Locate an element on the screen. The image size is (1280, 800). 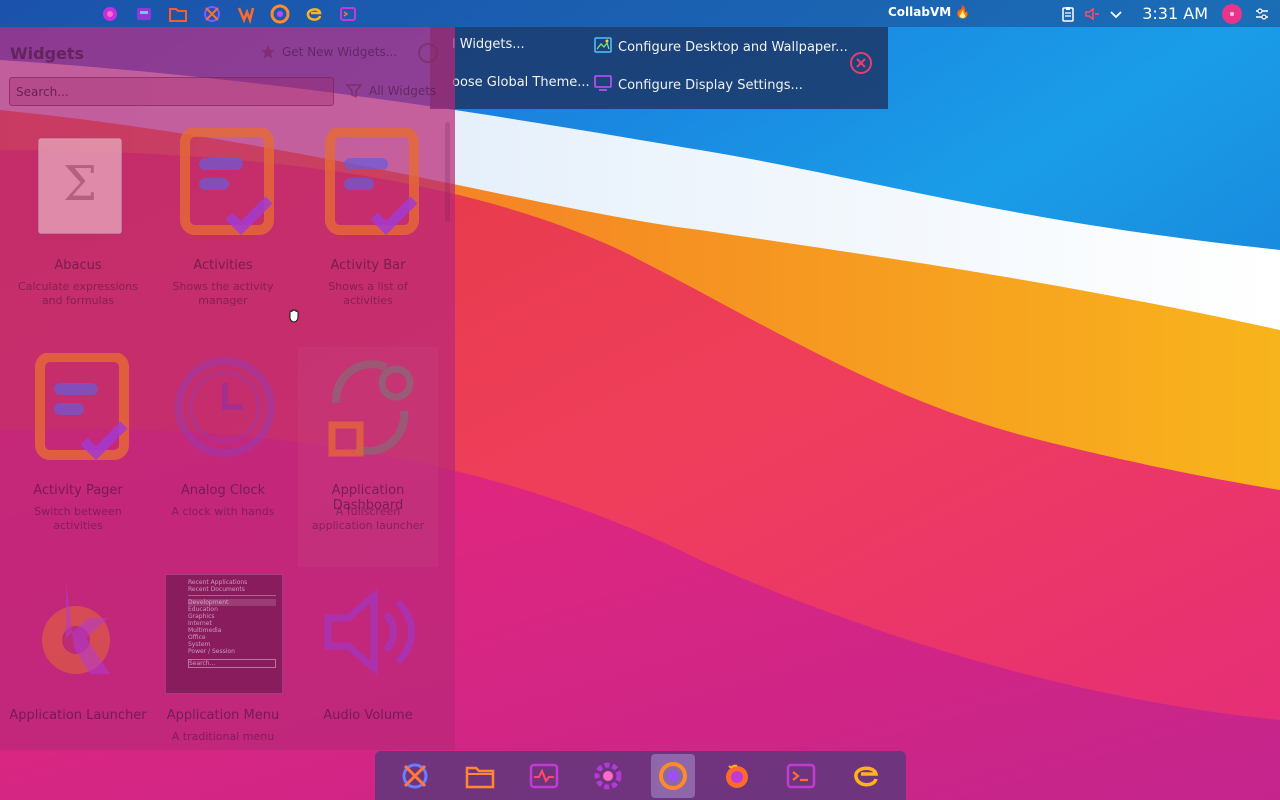
widget-name: Analog Clock is located at coordinates (223, 490).